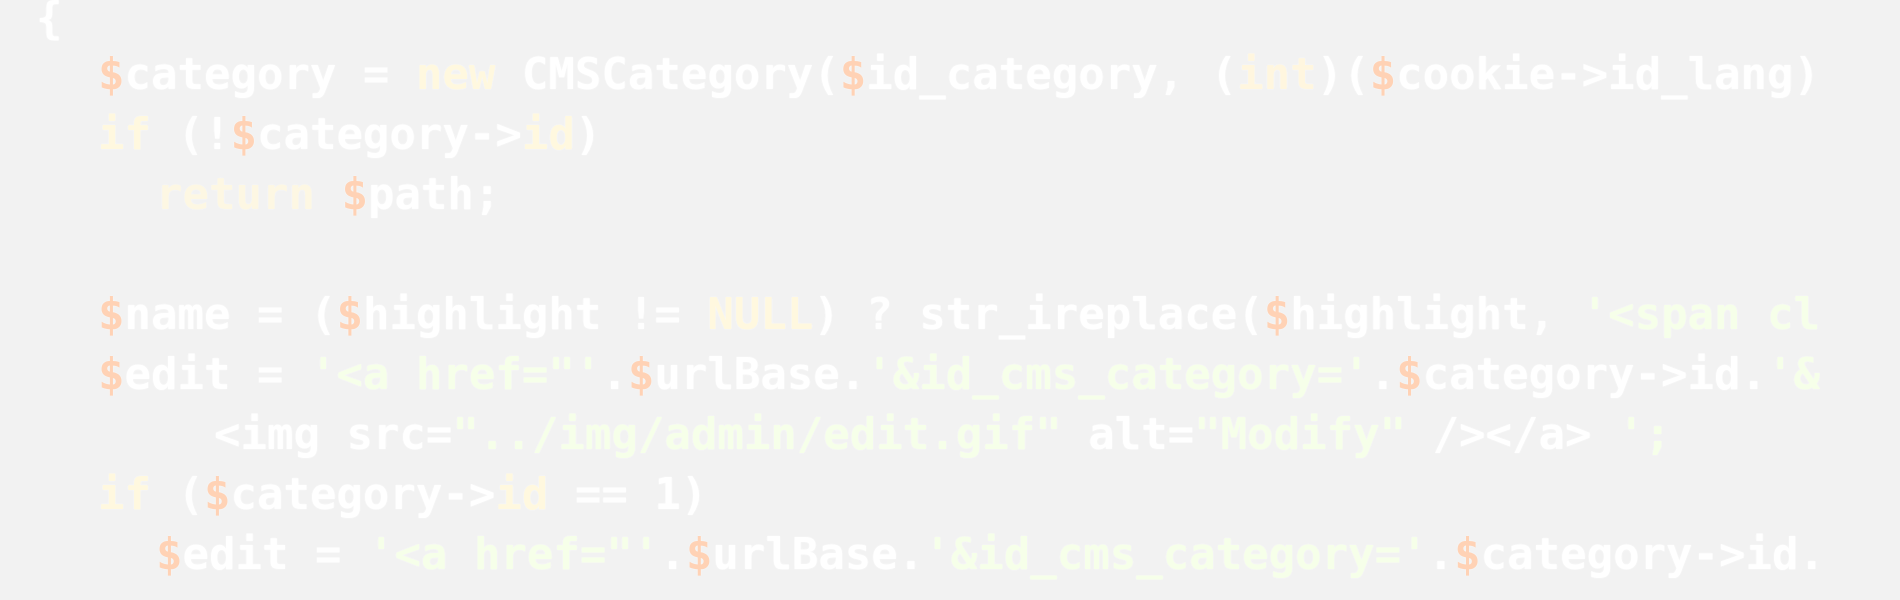 The width and height of the screenshot is (1900, 600). I want to click on token-return-keyword: return, so click(235, 194).